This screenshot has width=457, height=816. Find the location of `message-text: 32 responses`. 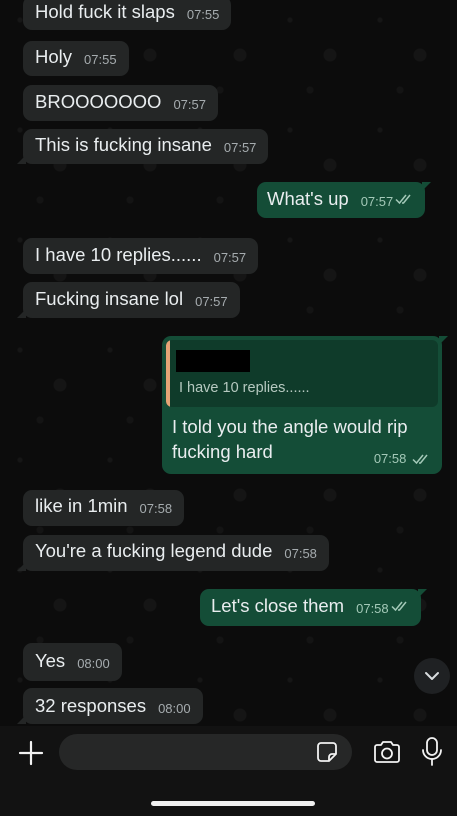

message-text: 32 responses is located at coordinates (91, 705).